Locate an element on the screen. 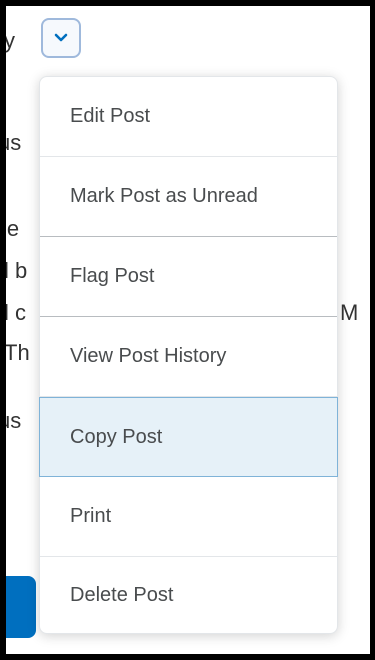  menu-item-view-history: View Post History is located at coordinates (188, 357).